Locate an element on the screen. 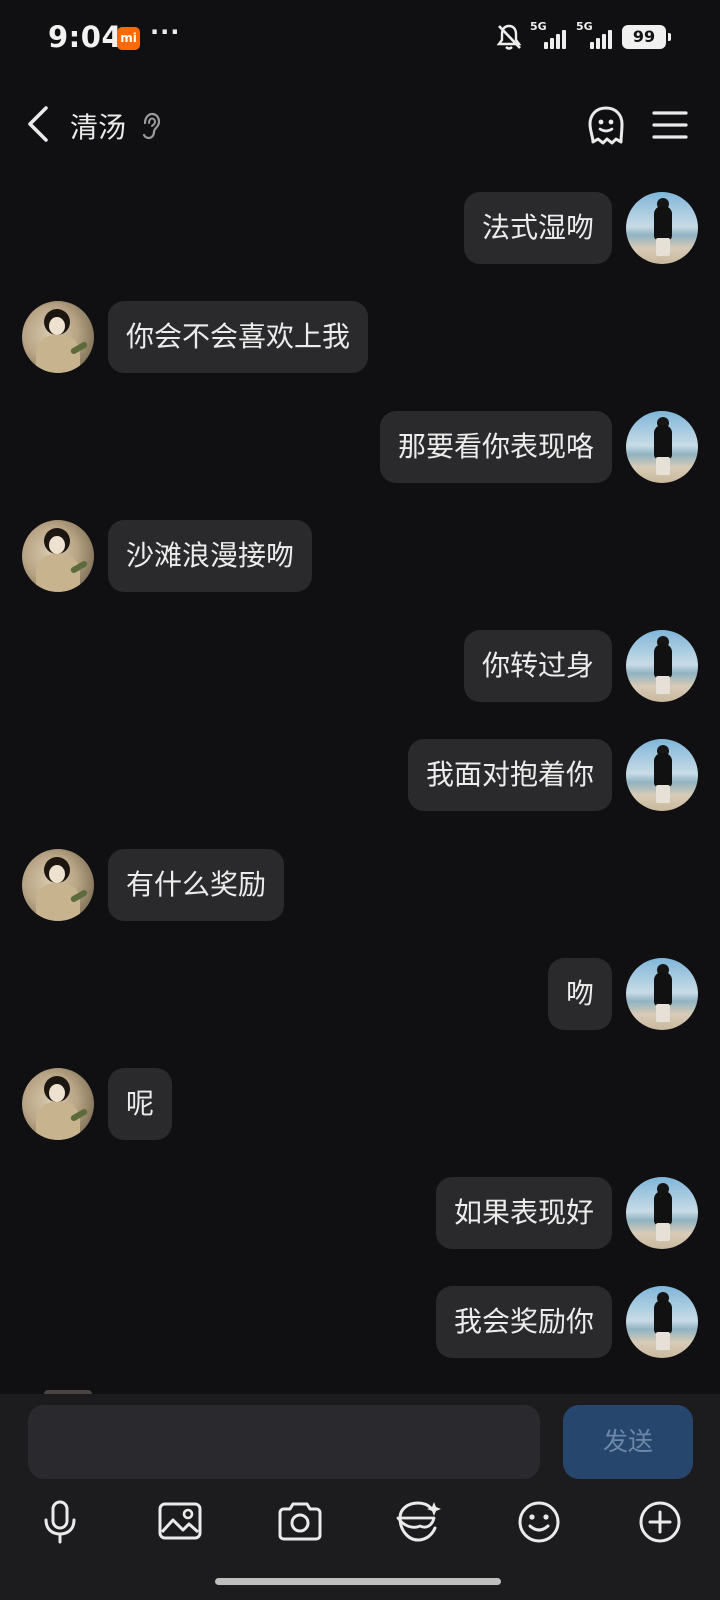 The image size is (720, 1600). message-row-me: 我面对抱着你 is located at coordinates (360, 775).